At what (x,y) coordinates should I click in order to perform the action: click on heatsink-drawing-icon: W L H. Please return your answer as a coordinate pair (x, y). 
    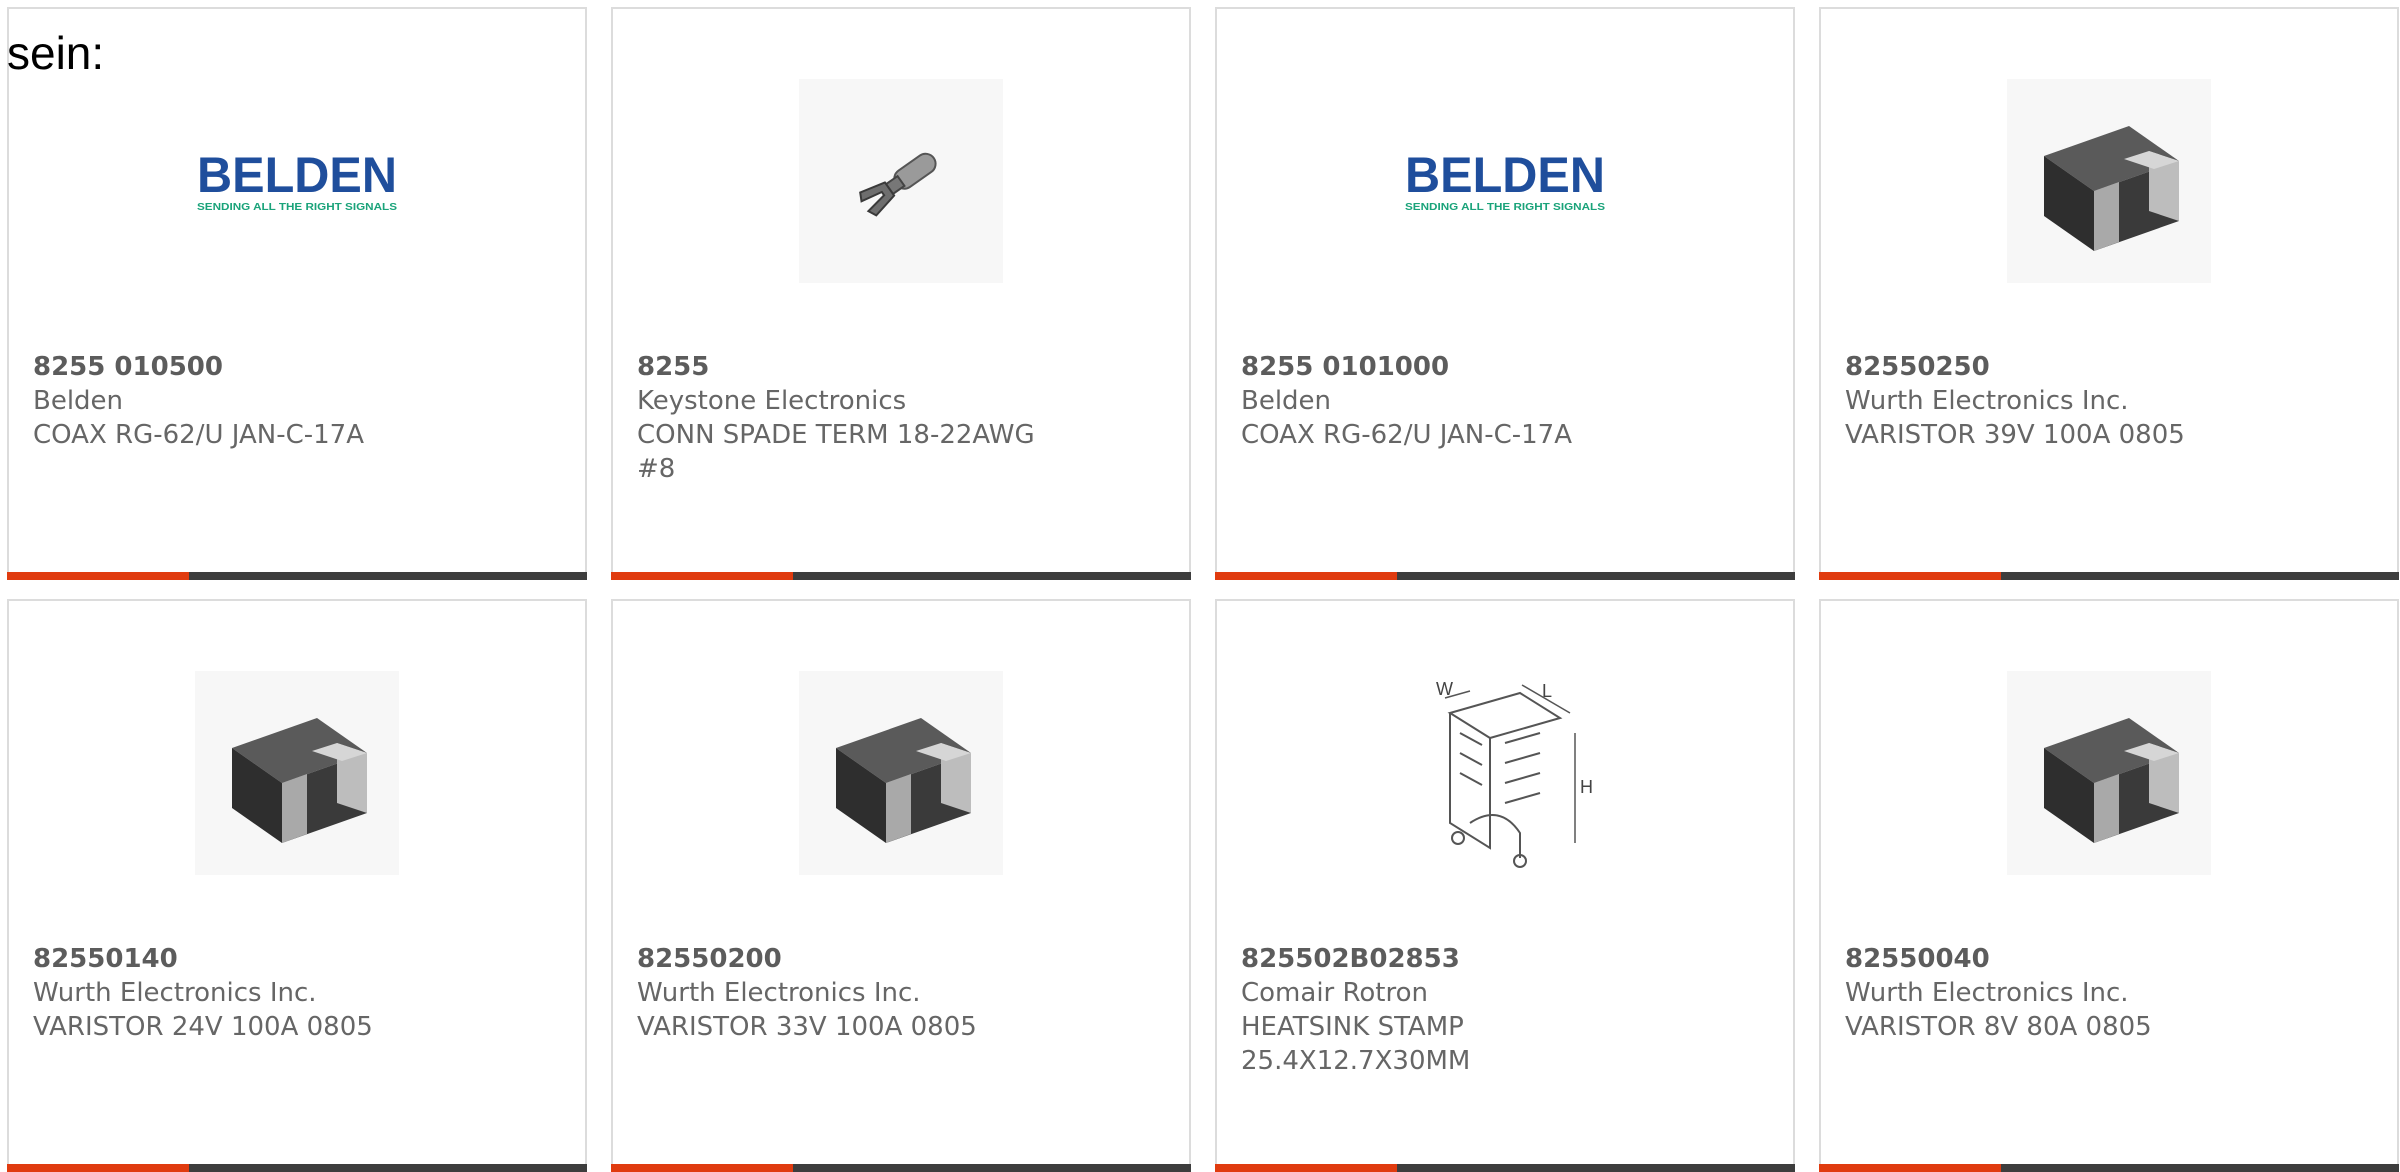
    Looking at the image, I should click on (1514, 773).